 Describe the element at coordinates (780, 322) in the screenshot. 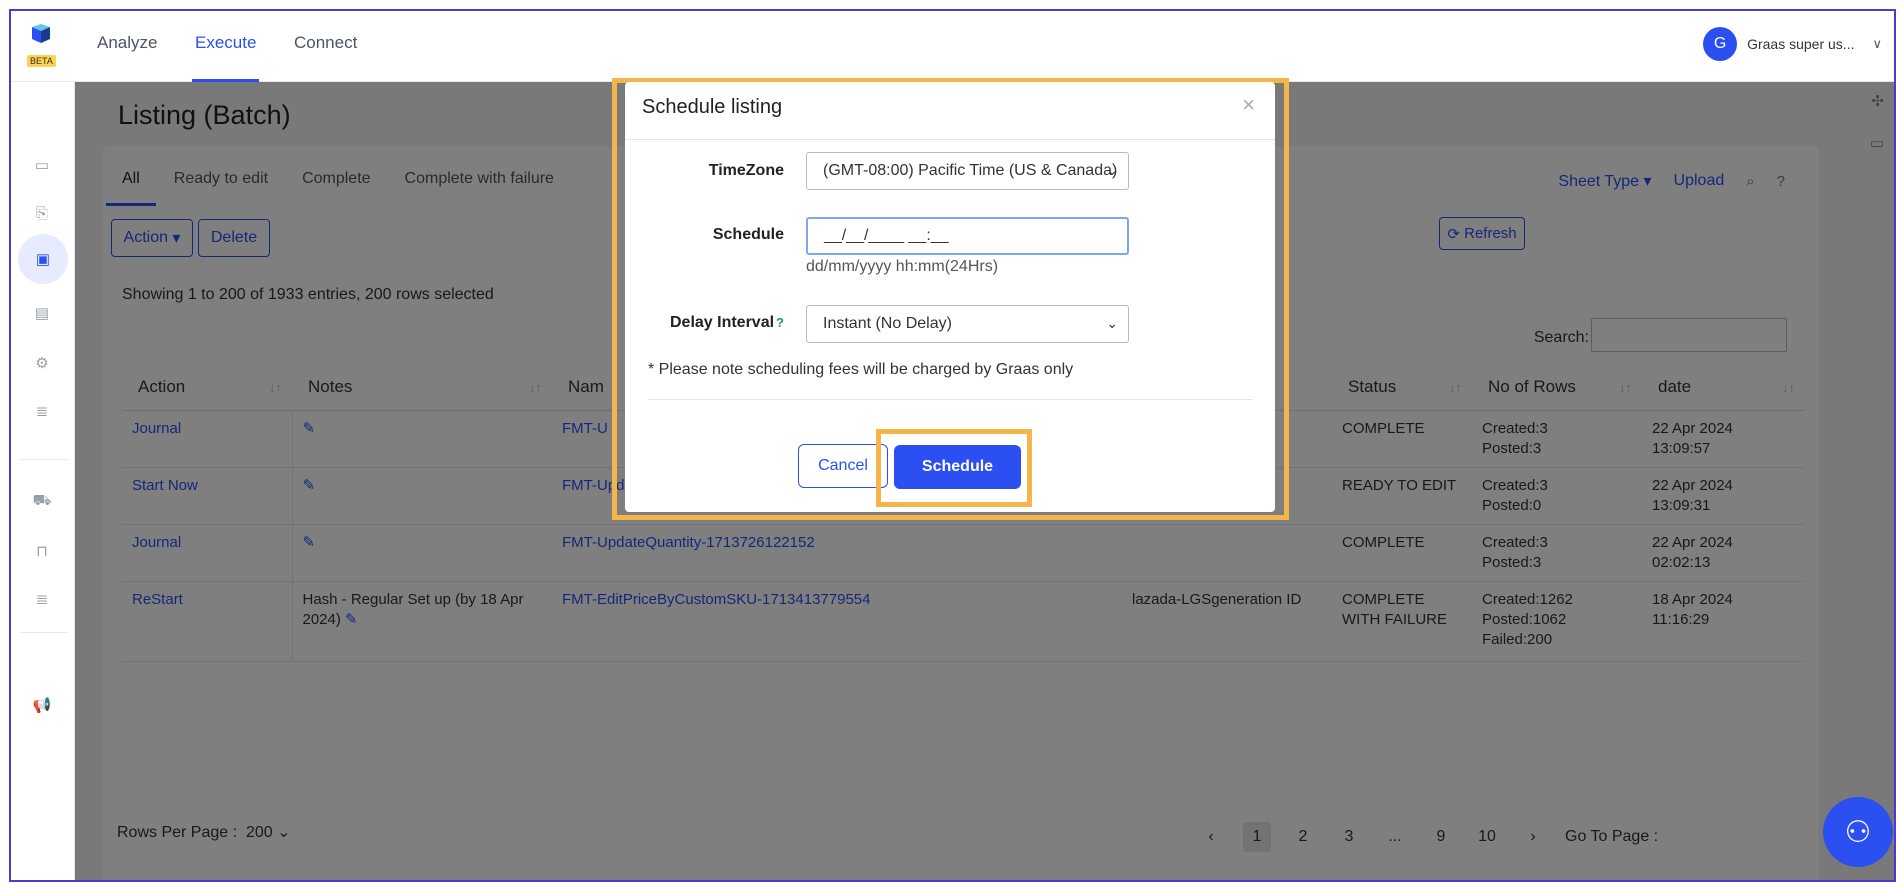

I see `help-icon: ?` at that location.